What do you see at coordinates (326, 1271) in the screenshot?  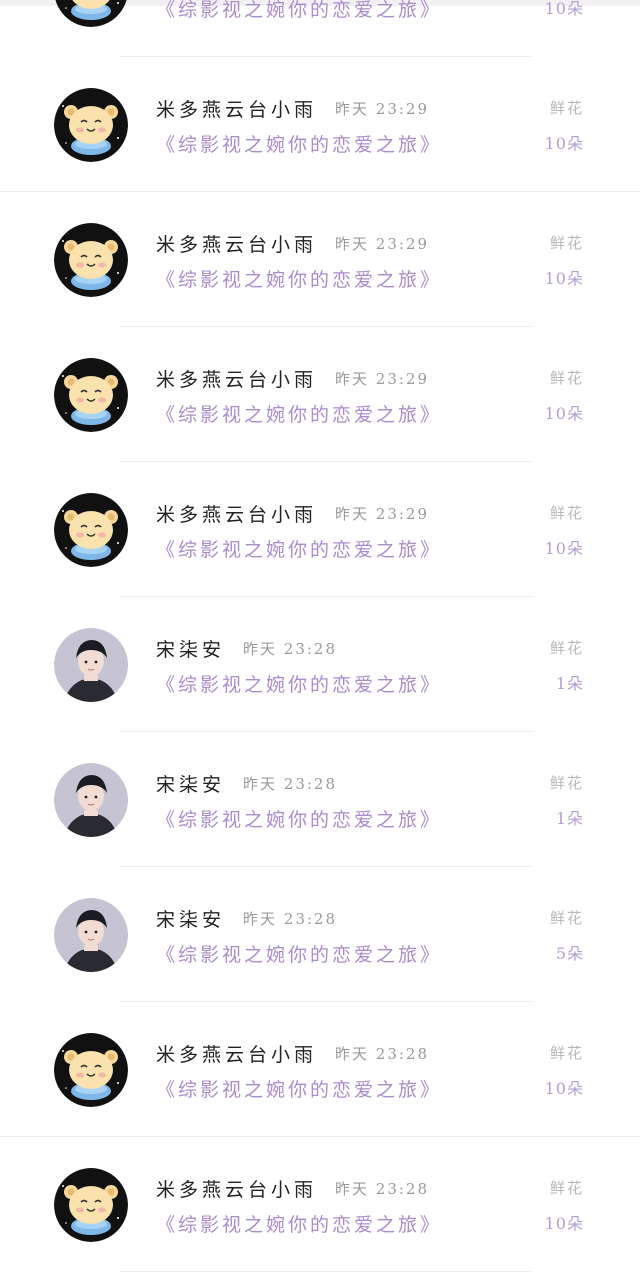 I see `row-divider` at bounding box center [326, 1271].